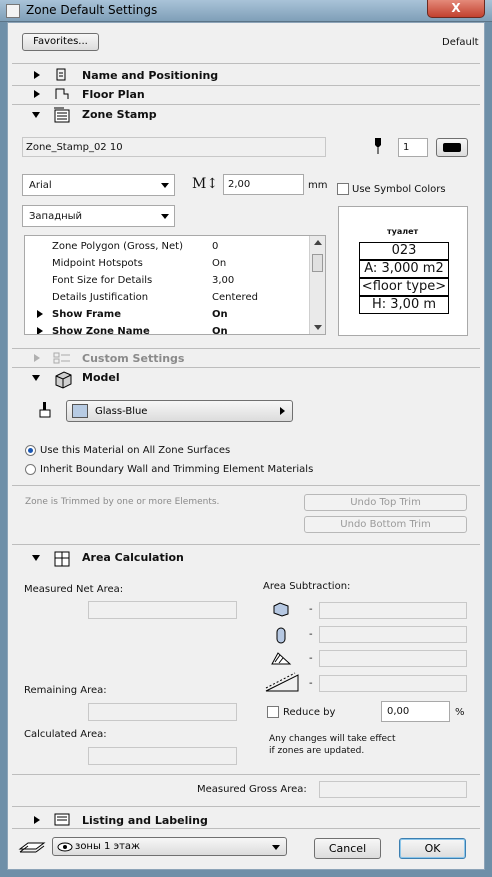  I want to click on preview-zone-name: туалет, so click(403, 231).